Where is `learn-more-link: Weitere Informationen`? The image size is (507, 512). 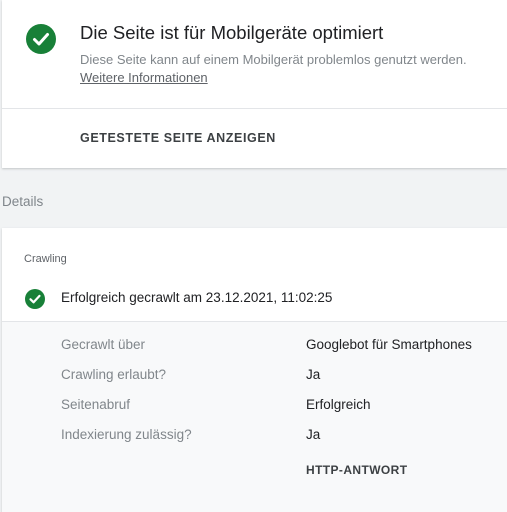
learn-more-link: Weitere Informationen is located at coordinates (144, 77).